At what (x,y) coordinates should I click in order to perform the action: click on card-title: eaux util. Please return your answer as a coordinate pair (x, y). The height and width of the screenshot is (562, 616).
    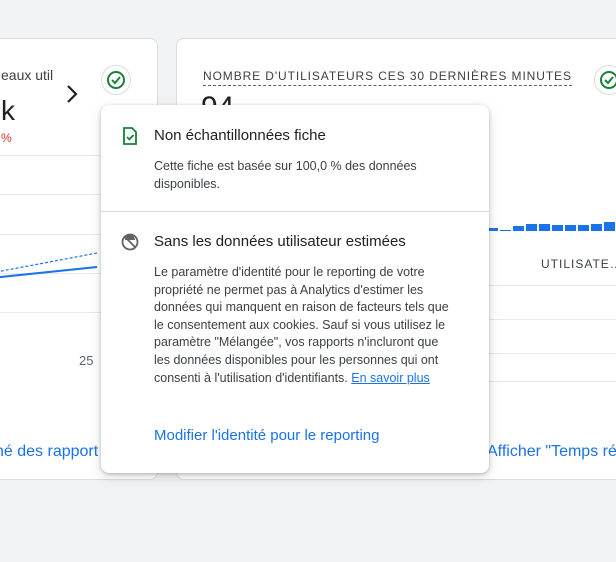
    Looking at the image, I should click on (27, 75).